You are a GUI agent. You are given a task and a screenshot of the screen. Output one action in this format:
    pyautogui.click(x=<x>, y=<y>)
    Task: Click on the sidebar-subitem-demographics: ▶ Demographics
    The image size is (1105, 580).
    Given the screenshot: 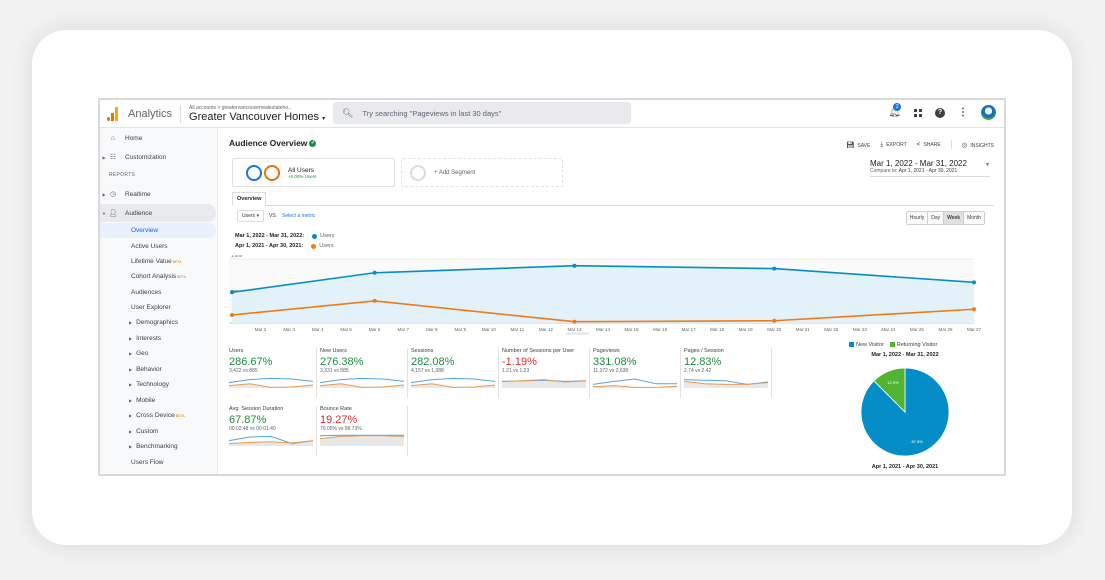 What is the action you would take?
    pyautogui.click(x=158, y=322)
    